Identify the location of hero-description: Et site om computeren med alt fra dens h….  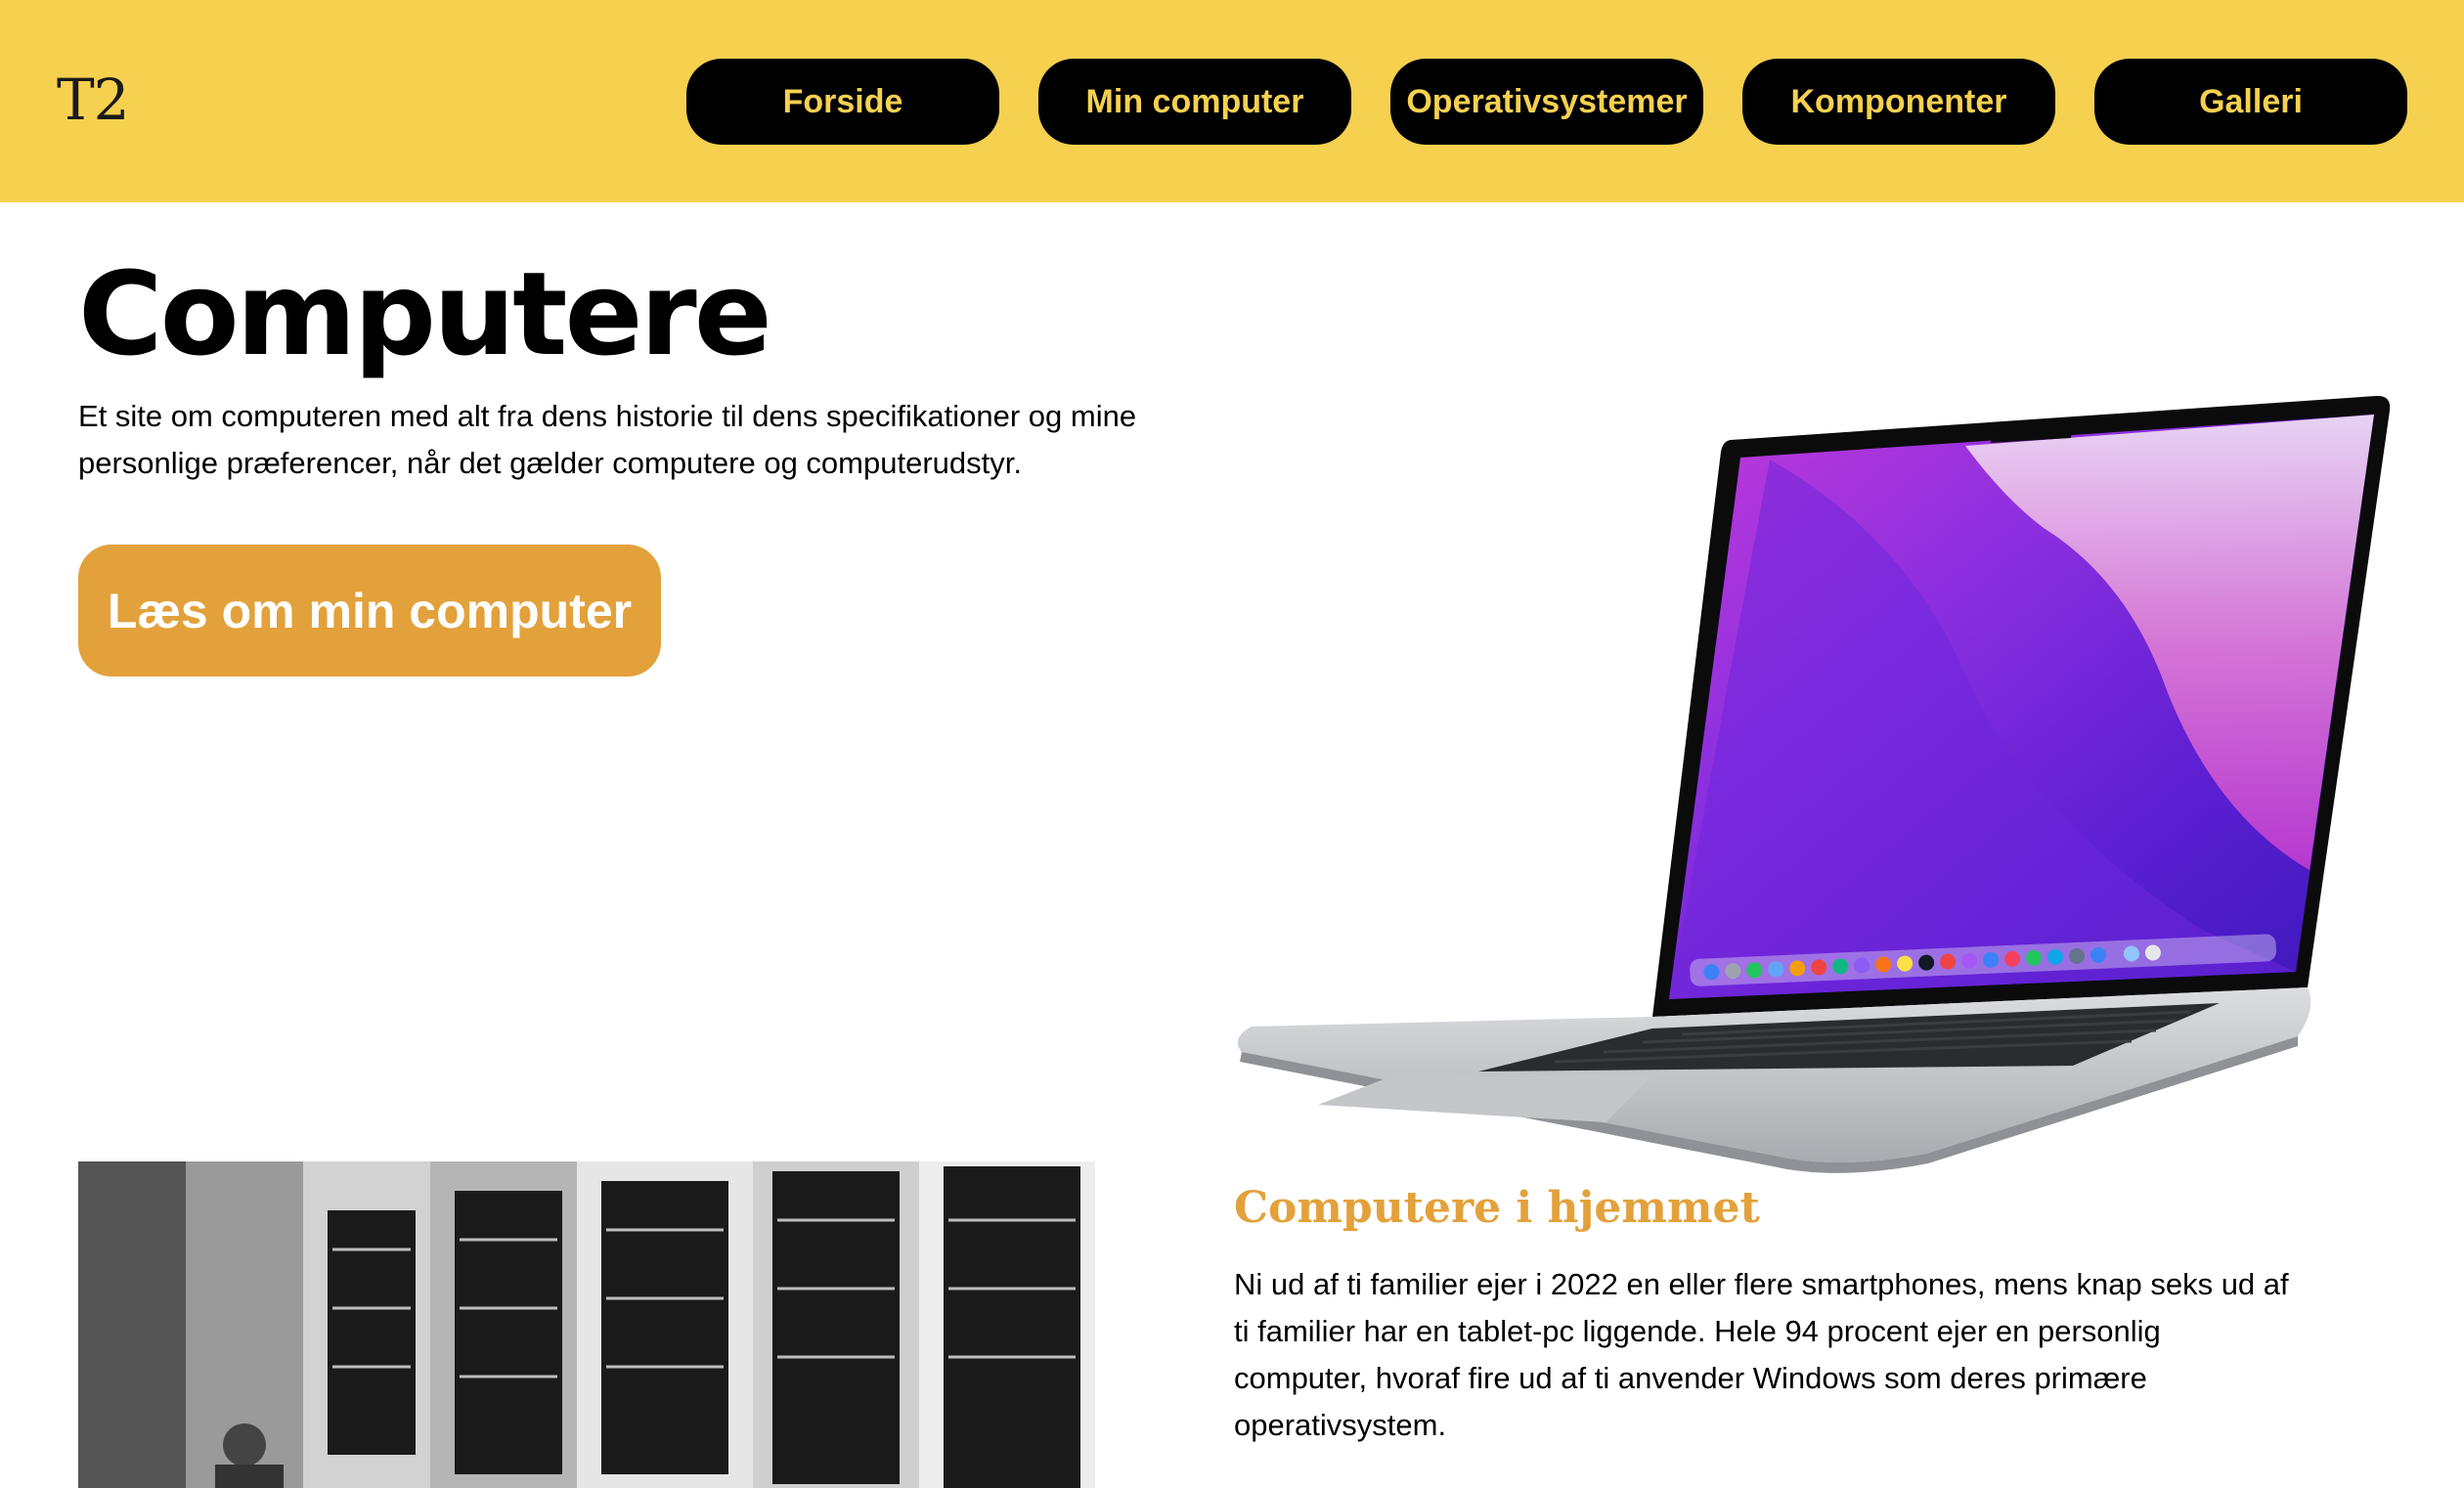
(607, 439).